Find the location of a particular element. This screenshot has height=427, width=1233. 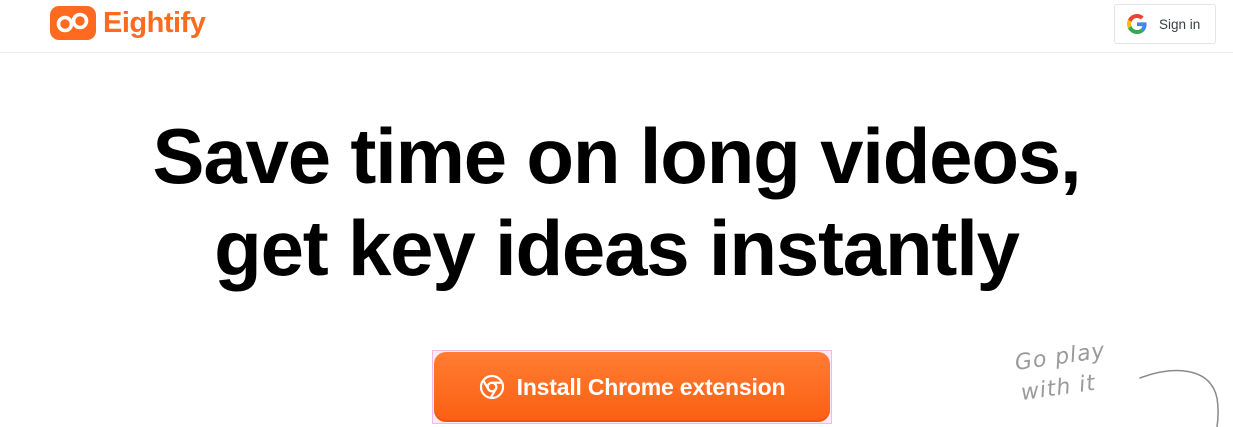

headline-line-2: get key ideas instantly is located at coordinates (617, 248).